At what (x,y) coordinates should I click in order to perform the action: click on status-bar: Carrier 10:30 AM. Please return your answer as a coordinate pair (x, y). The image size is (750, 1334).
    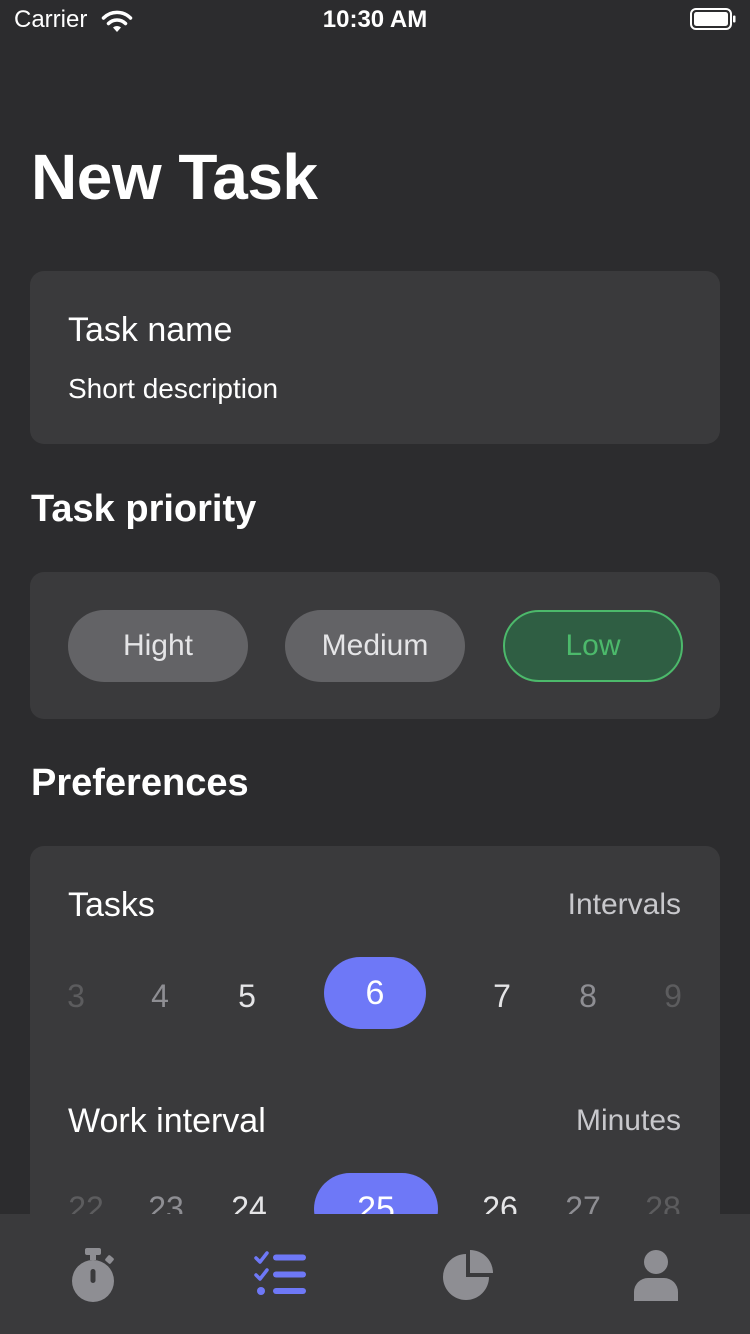
    Looking at the image, I should click on (375, 20).